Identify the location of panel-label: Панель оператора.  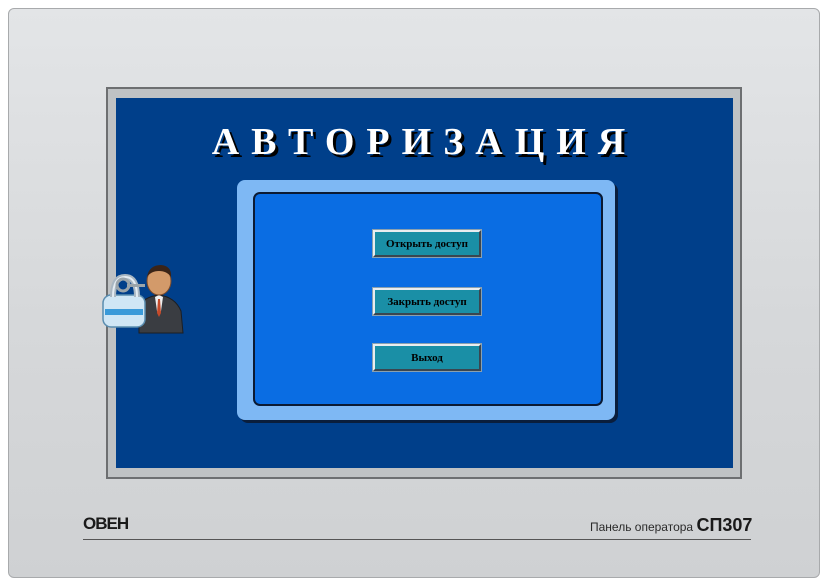
(642, 527).